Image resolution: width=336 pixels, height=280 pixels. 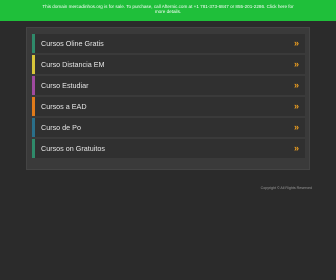 I want to click on link-label: Curso Estudiar, so click(x=65, y=85).